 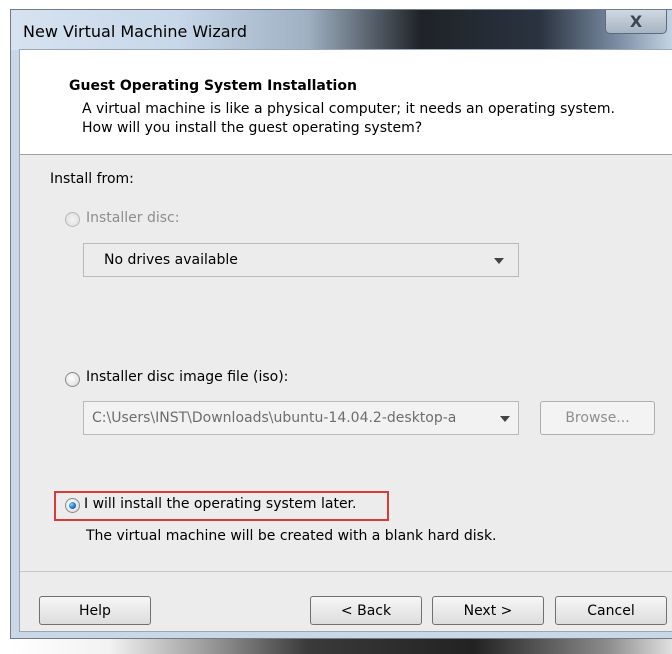 What do you see at coordinates (171, 260) in the screenshot?
I see `disc-drive-value: No drives available` at bounding box center [171, 260].